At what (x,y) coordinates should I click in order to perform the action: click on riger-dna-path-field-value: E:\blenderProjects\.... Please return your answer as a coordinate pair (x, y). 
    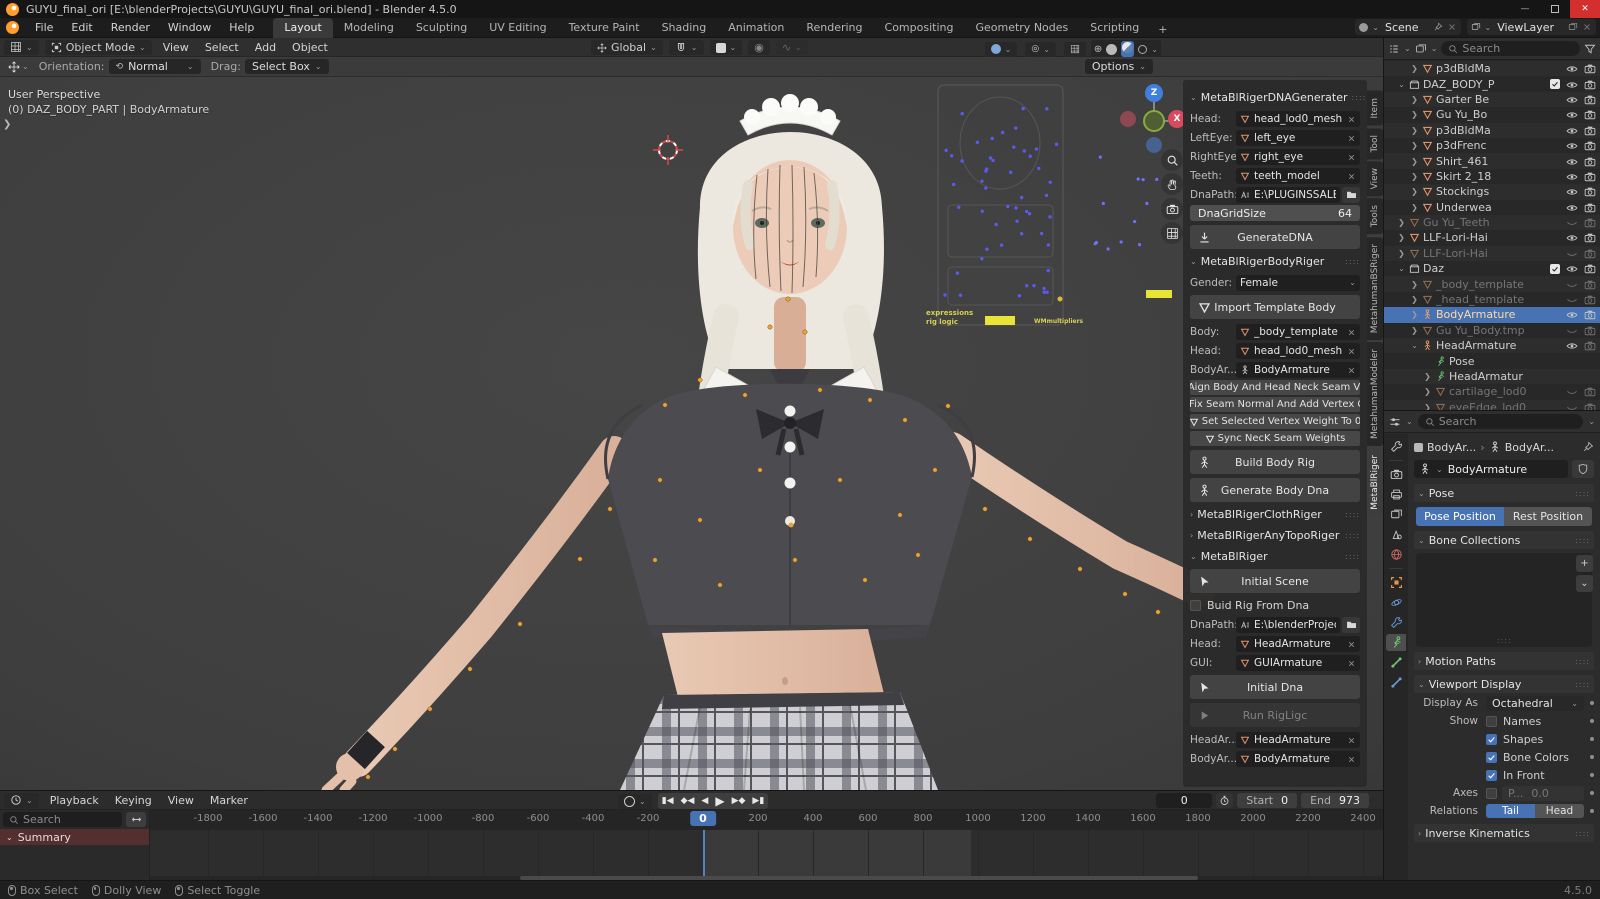
    Looking at the image, I should click on (1288, 624).